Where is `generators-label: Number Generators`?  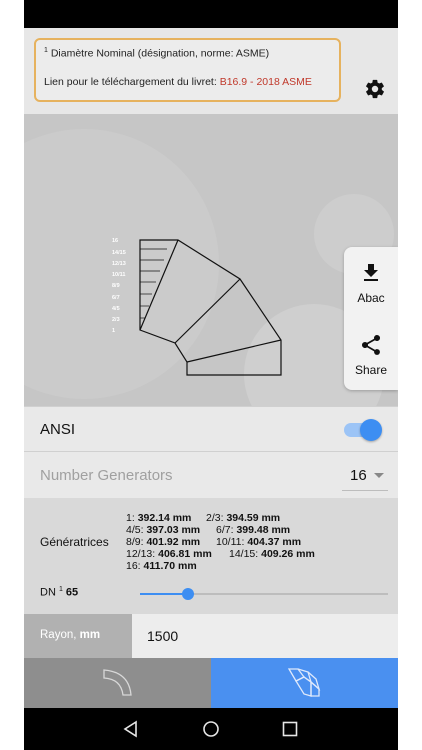 generators-label: Number Generators is located at coordinates (106, 475).